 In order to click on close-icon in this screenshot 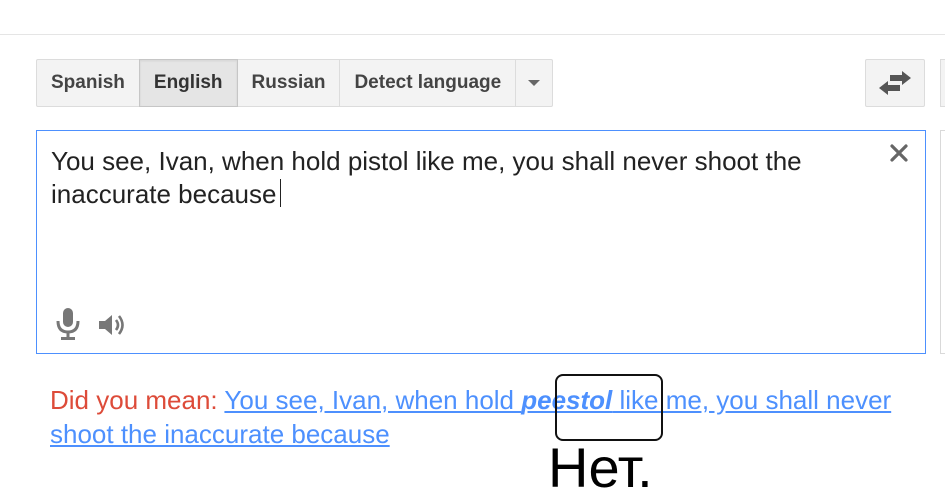, I will do `click(899, 153)`.